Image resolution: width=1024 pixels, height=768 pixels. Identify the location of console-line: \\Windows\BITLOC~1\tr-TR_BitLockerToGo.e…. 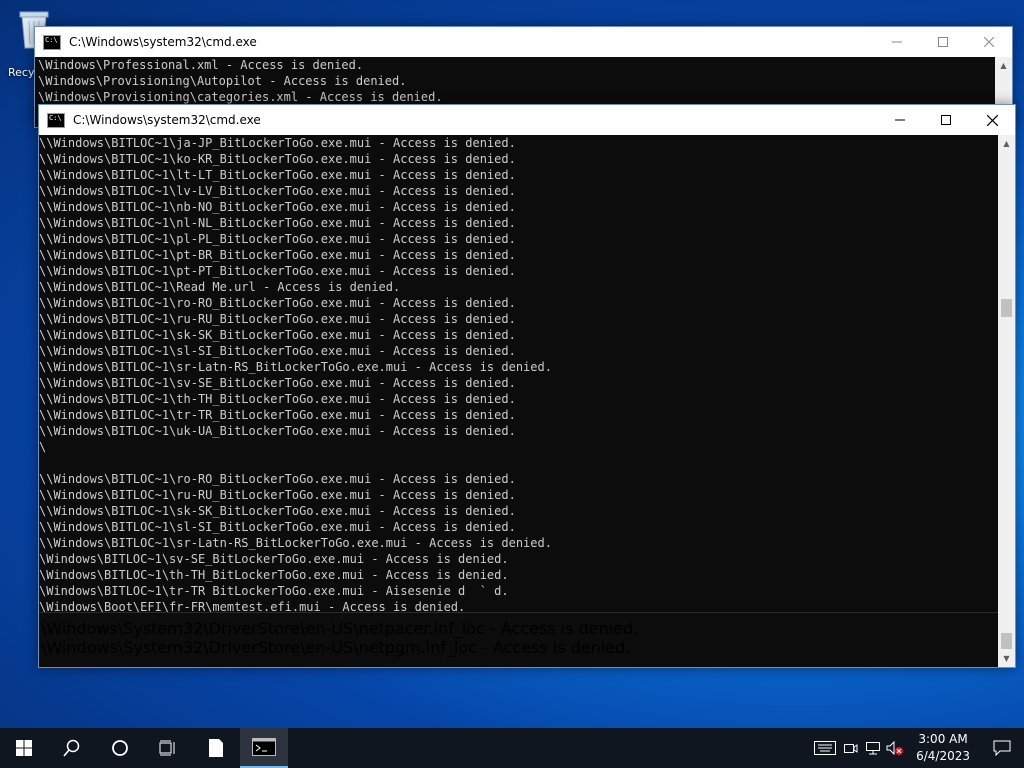
(277, 415).